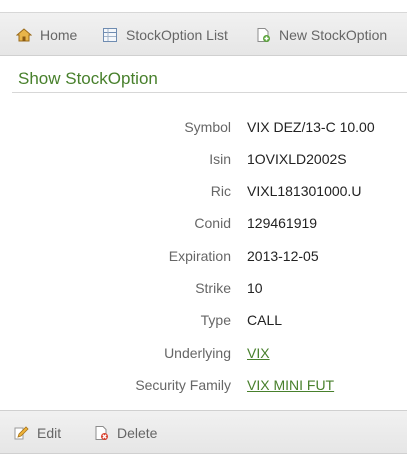 The height and width of the screenshot is (460, 407). I want to click on field-row-strike: Strike 10, so click(203, 288).